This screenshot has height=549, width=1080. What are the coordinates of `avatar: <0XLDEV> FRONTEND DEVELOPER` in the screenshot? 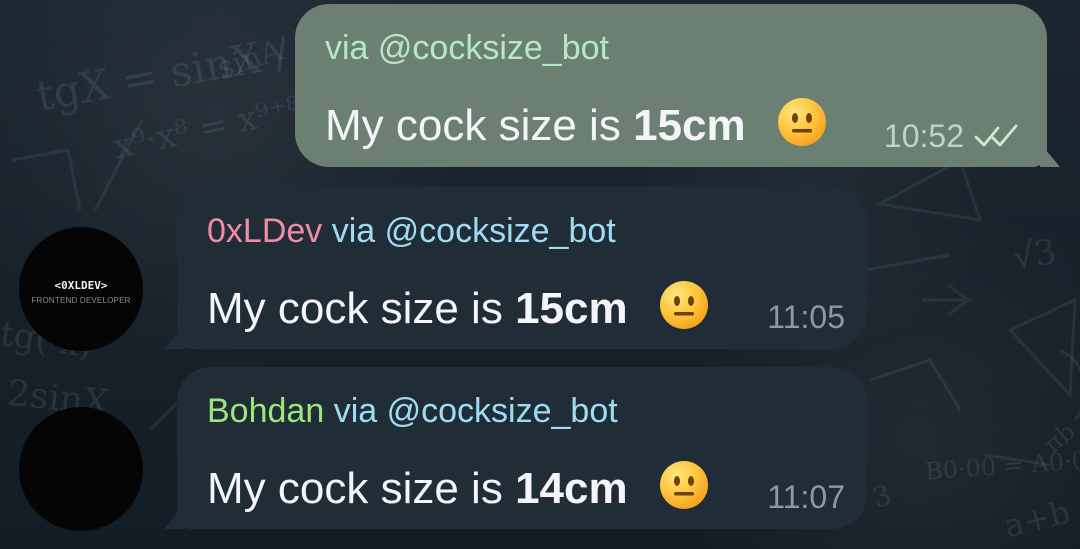 It's located at (81, 289).